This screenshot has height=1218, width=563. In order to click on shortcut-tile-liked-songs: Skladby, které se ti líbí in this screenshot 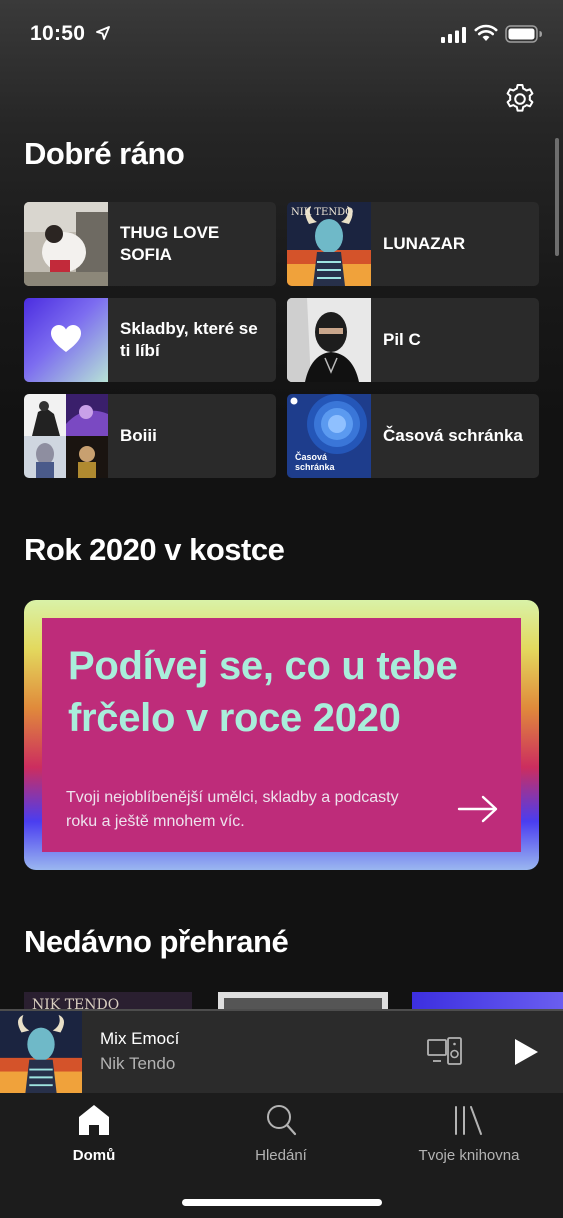, I will do `click(150, 340)`.